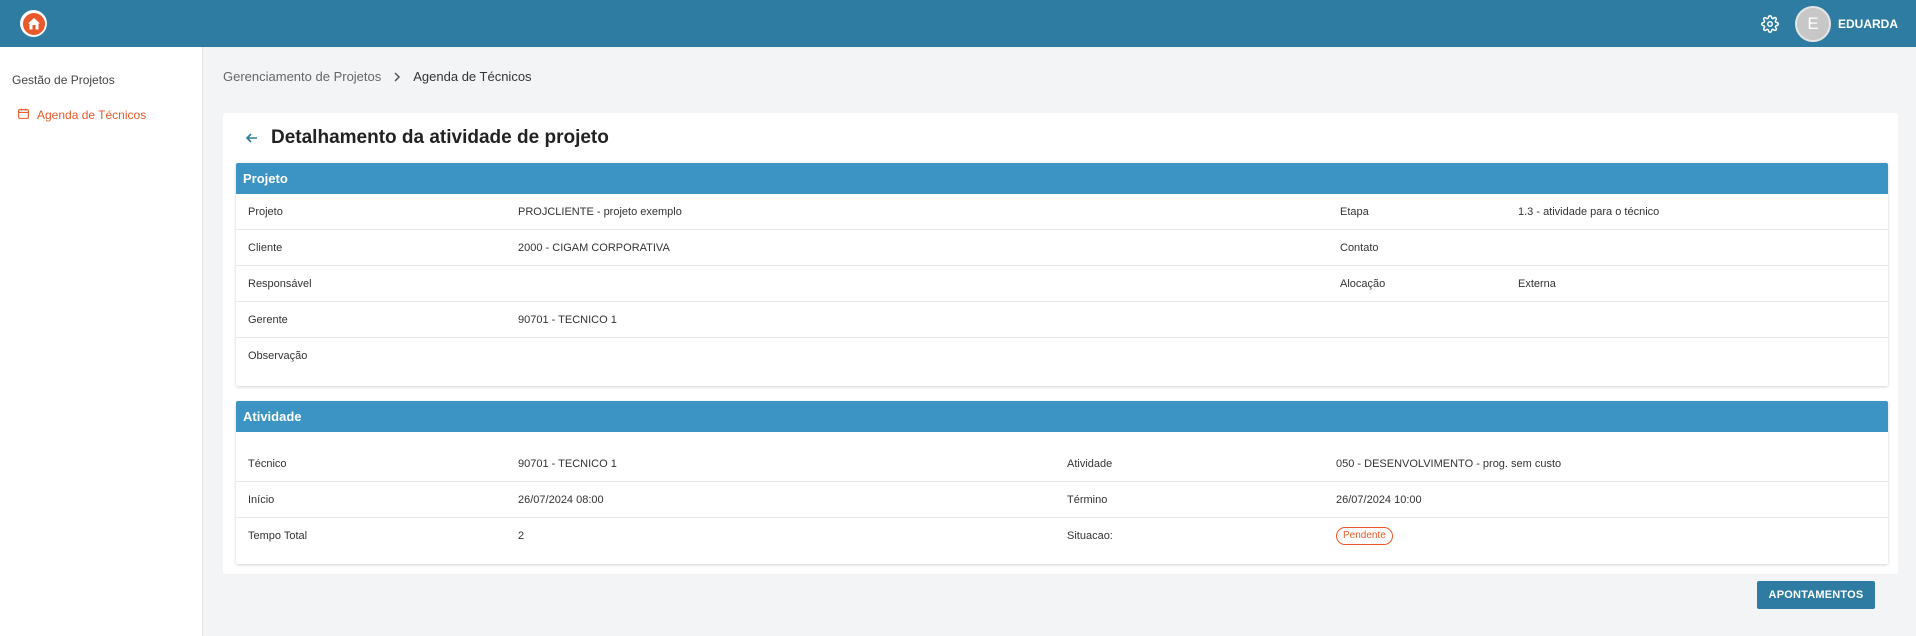 This screenshot has width=1916, height=636. I want to click on sidebar-item-agenda-tecnicos: Agenda de Técnicos, so click(81, 115).